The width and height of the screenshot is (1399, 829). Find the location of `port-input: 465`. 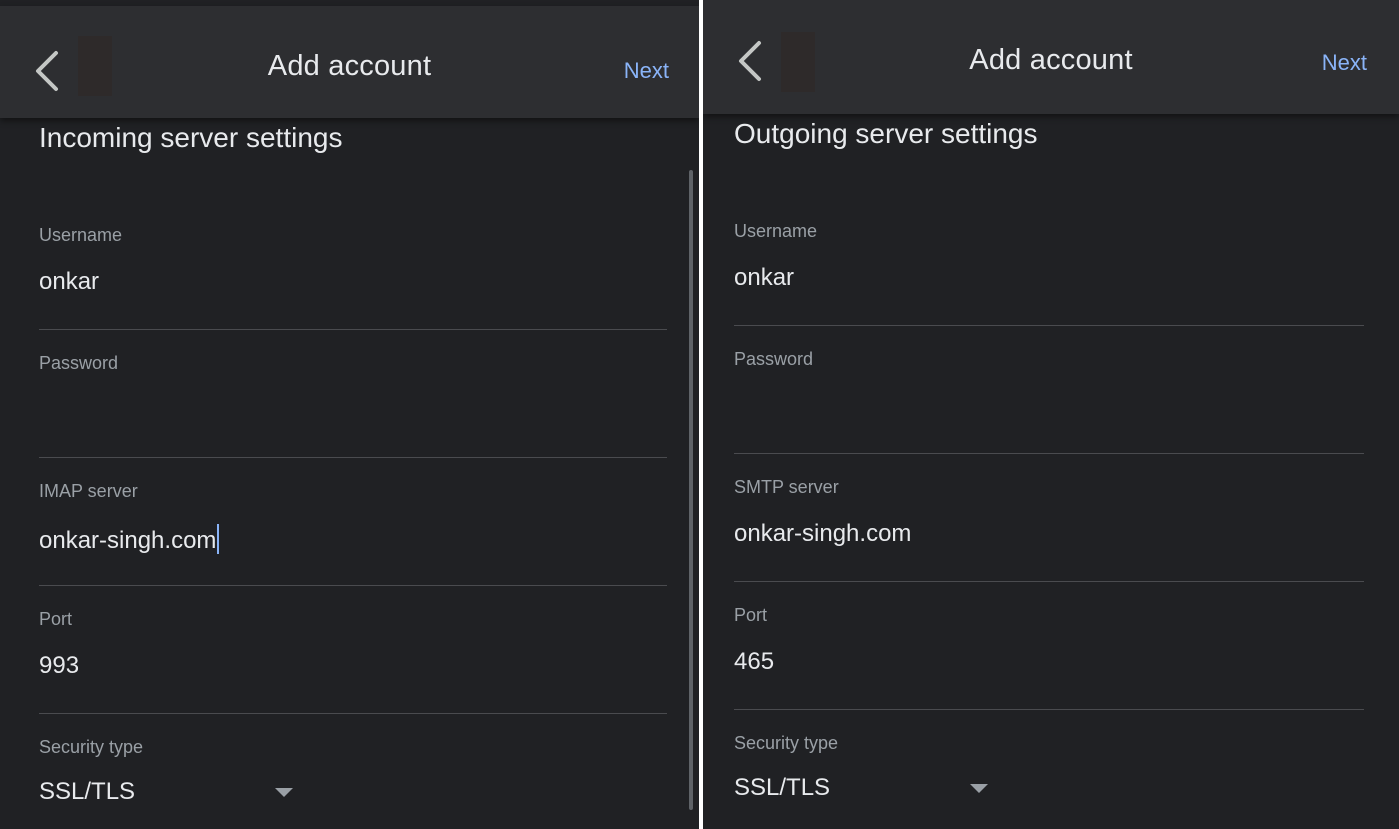

port-input: 465 is located at coordinates (1049, 662).